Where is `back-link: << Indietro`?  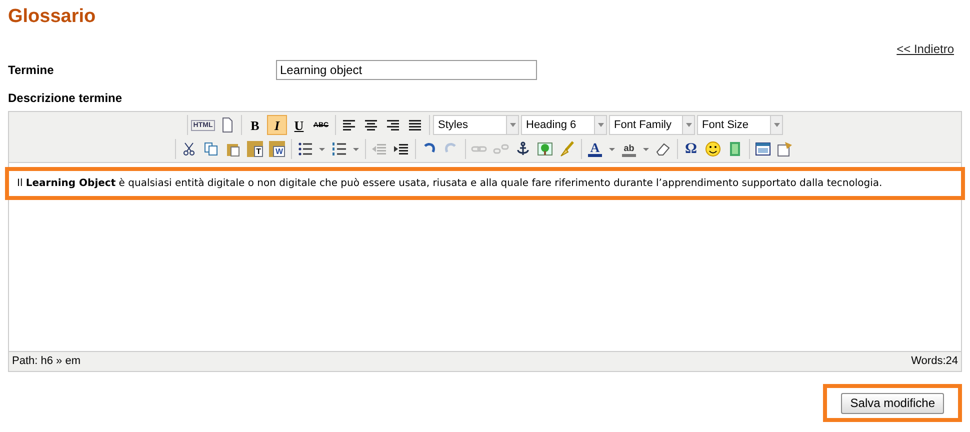
back-link: << Indietro is located at coordinates (925, 49).